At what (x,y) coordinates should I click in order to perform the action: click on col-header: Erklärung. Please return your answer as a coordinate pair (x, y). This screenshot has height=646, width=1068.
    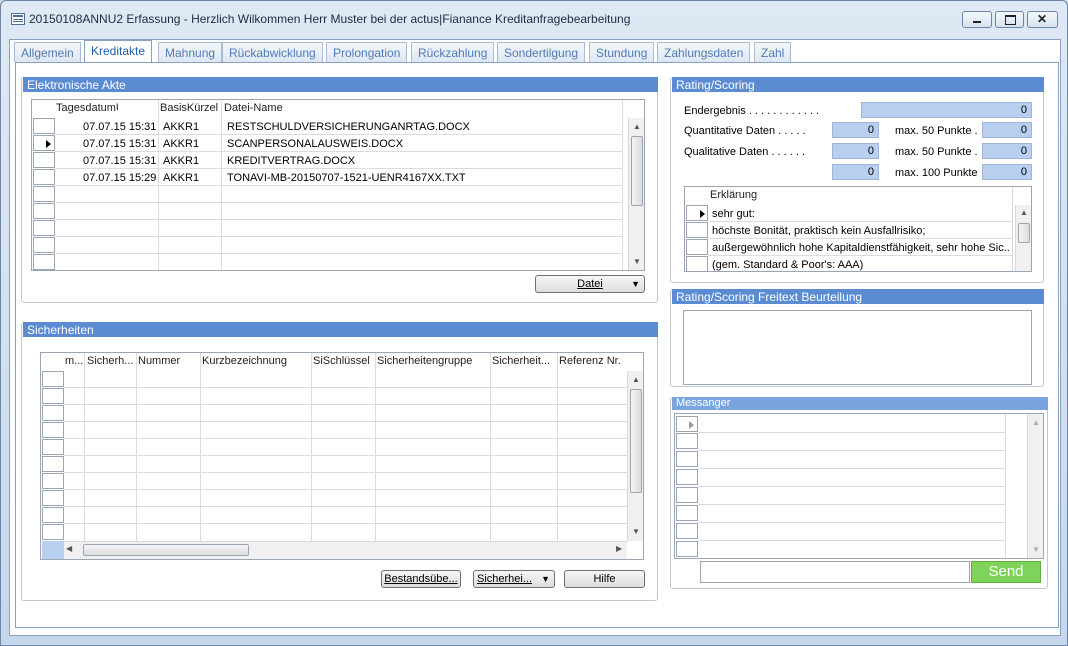
    Looking at the image, I should click on (858, 195).